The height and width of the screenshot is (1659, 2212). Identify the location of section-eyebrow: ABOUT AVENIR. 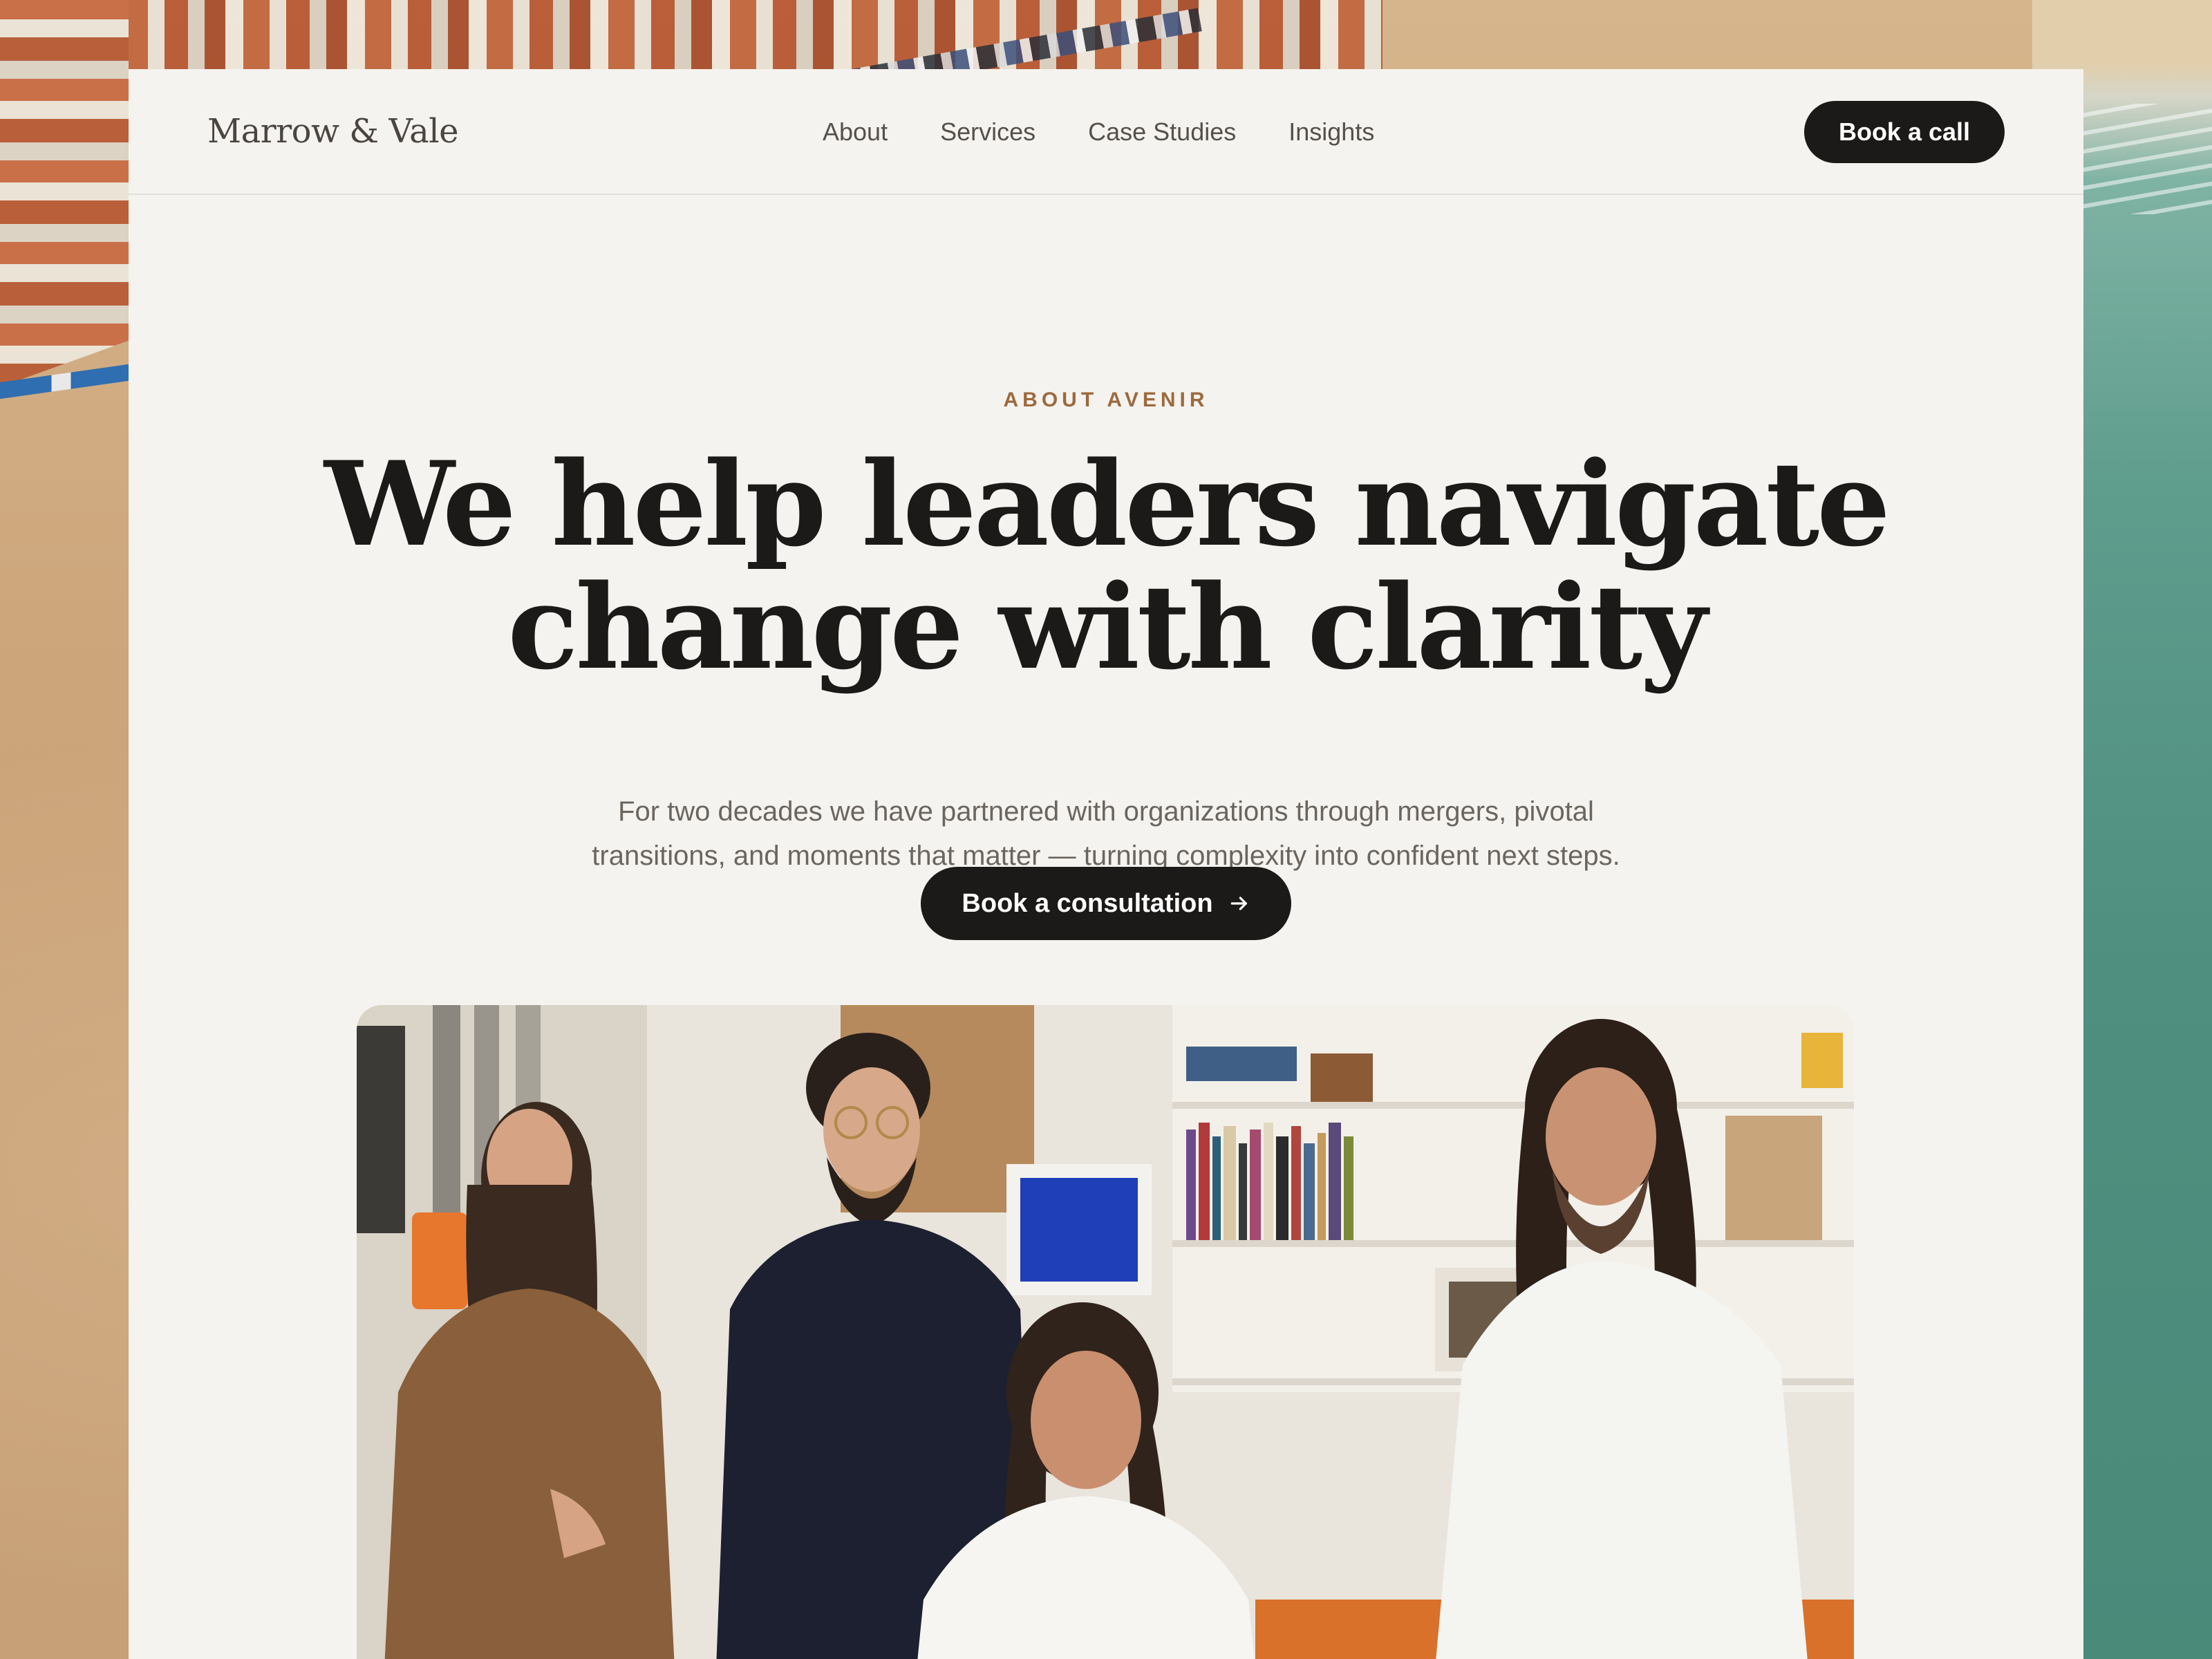
(1106, 399).